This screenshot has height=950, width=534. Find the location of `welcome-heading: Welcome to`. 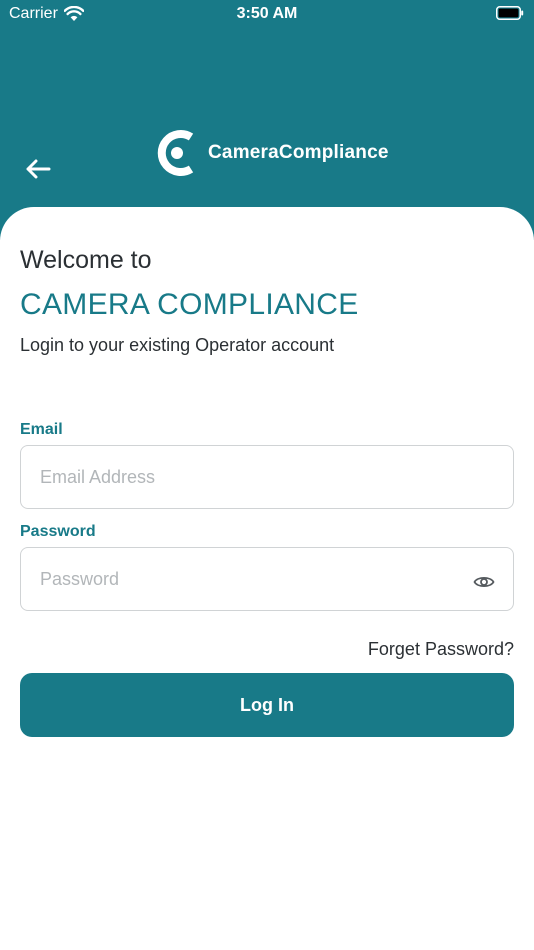

welcome-heading: Welcome to is located at coordinates (86, 260).